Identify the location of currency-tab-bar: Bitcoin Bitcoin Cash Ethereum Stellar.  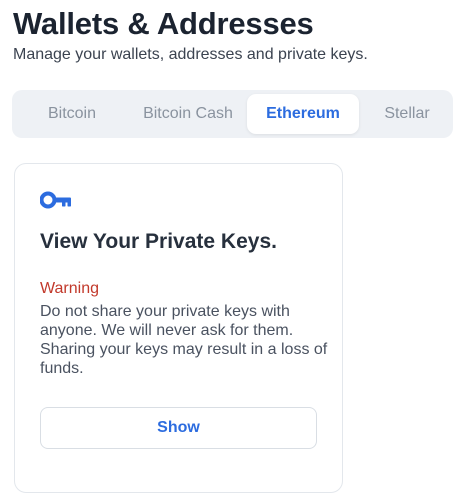
(232, 114).